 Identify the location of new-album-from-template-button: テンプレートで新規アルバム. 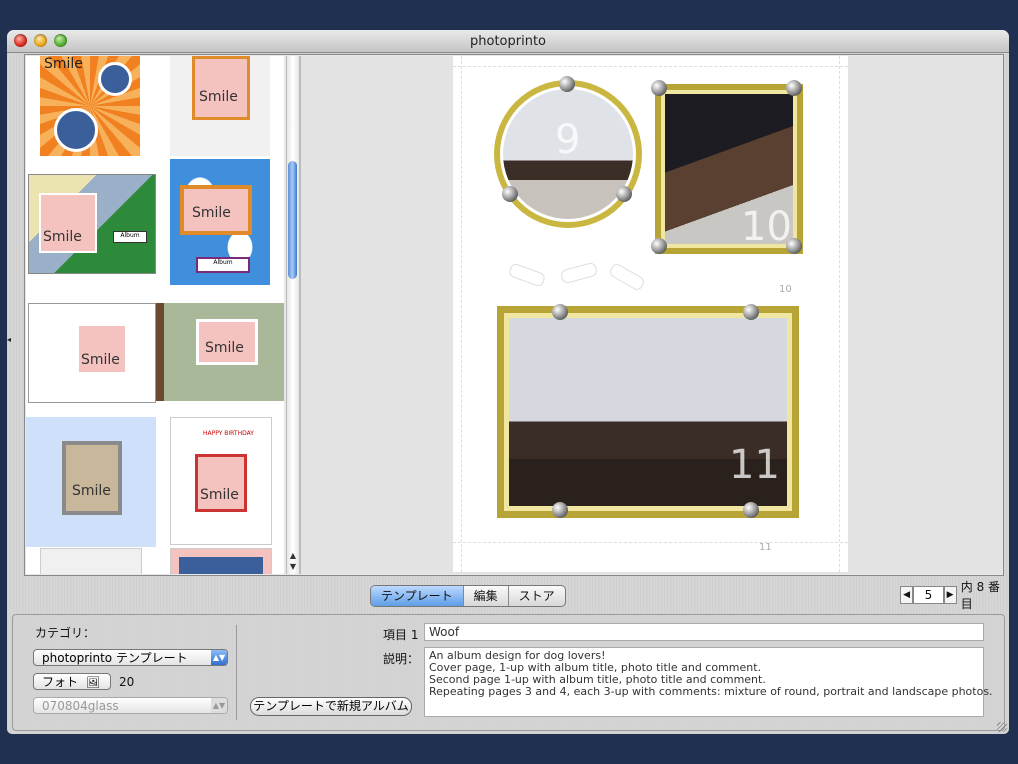
(331, 706).